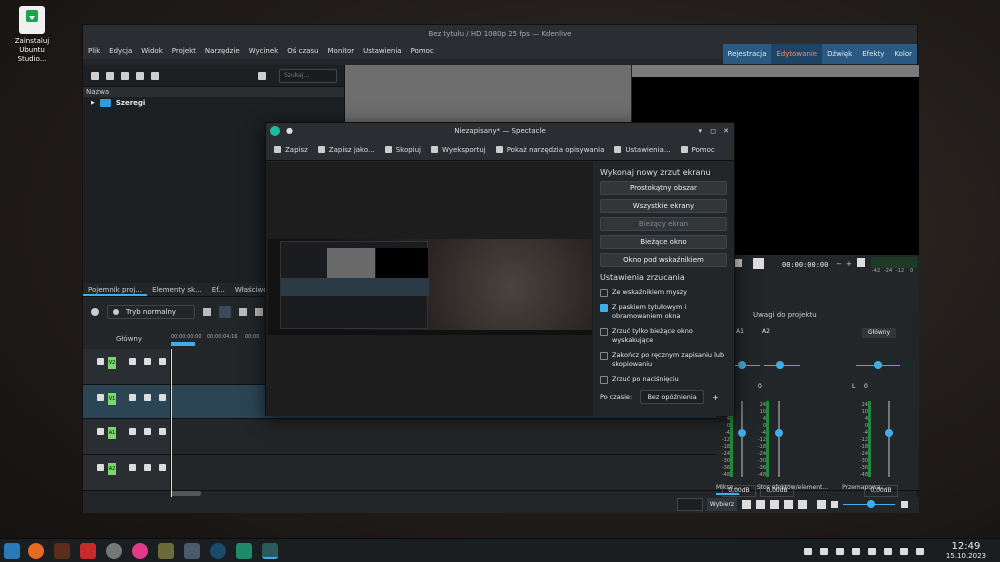  What do you see at coordinates (866, 386) in the screenshot?
I see `pan-value-master: 0` at bounding box center [866, 386].